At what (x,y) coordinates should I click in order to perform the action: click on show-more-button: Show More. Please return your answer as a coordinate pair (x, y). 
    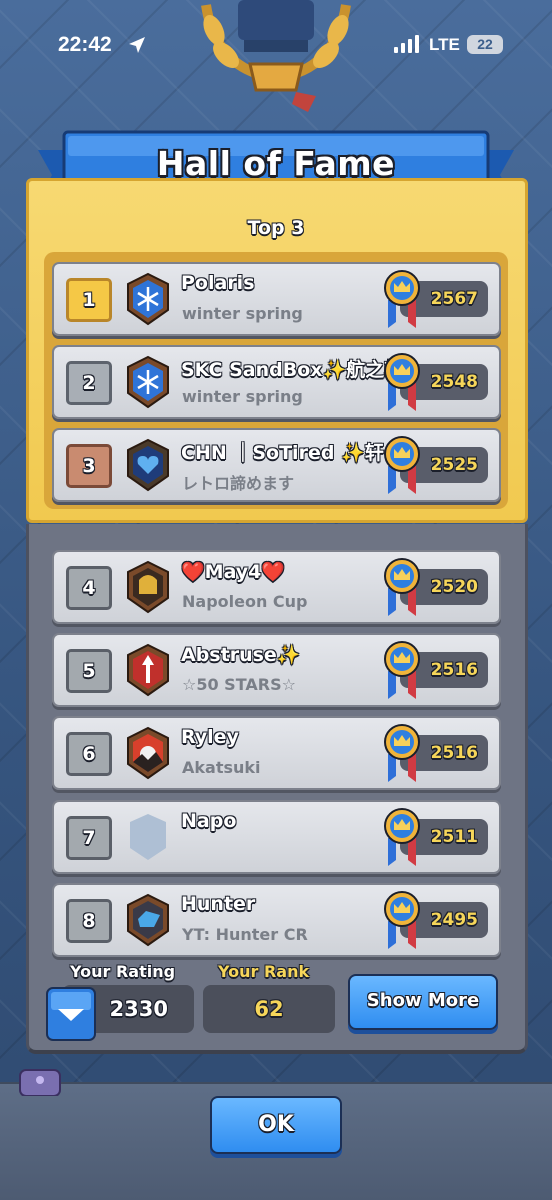
    Looking at the image, I should click on (423, 1002).